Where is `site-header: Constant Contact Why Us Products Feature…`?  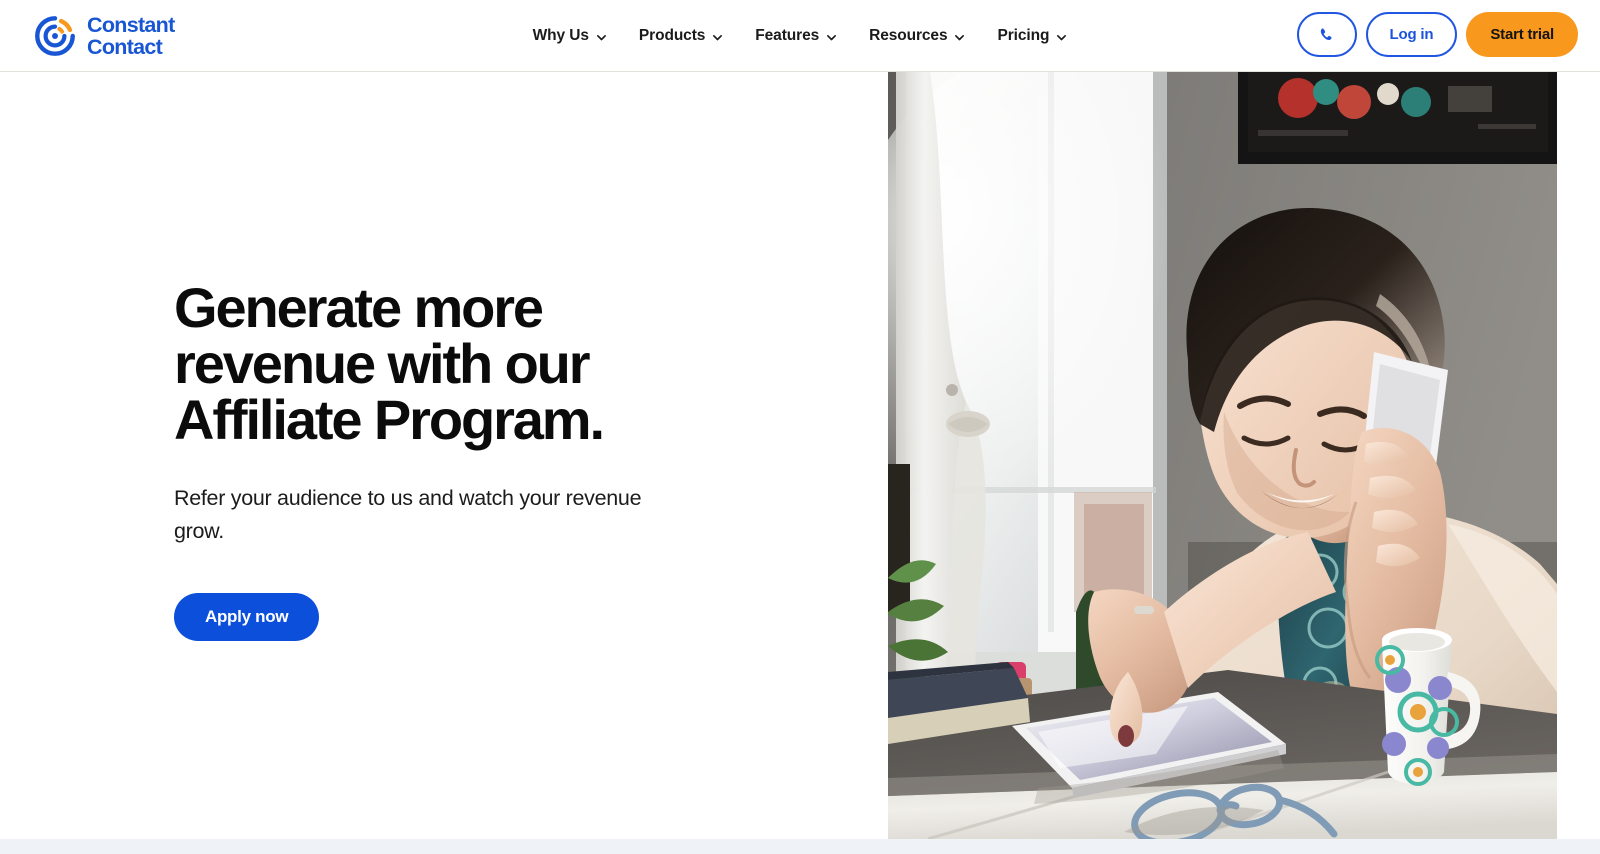
site-header: Constant Contact Why Us Products Feature… is located at coordinates (800, 36).